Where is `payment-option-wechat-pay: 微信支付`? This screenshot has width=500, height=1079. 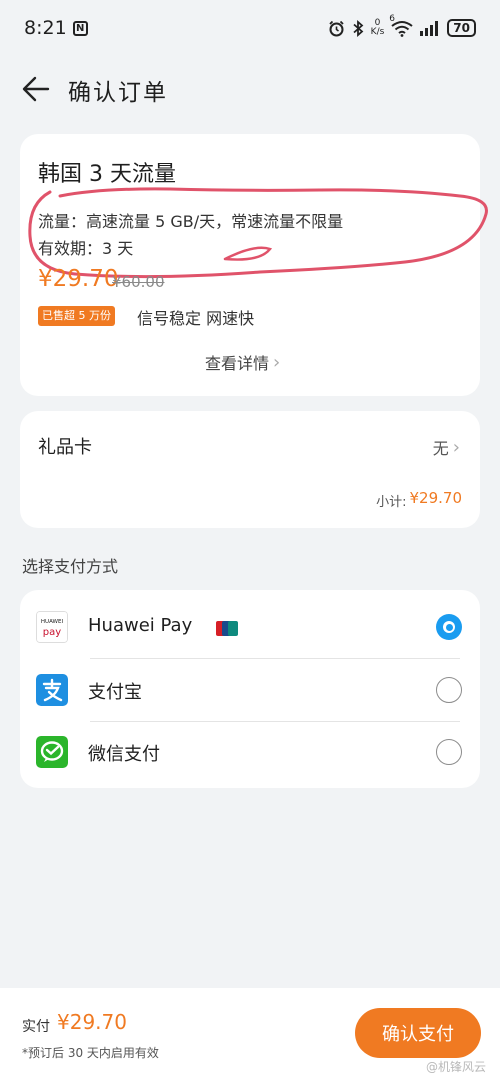 payment-option-wechat-pay: 微信支付 is located at coordinates (250, 752).